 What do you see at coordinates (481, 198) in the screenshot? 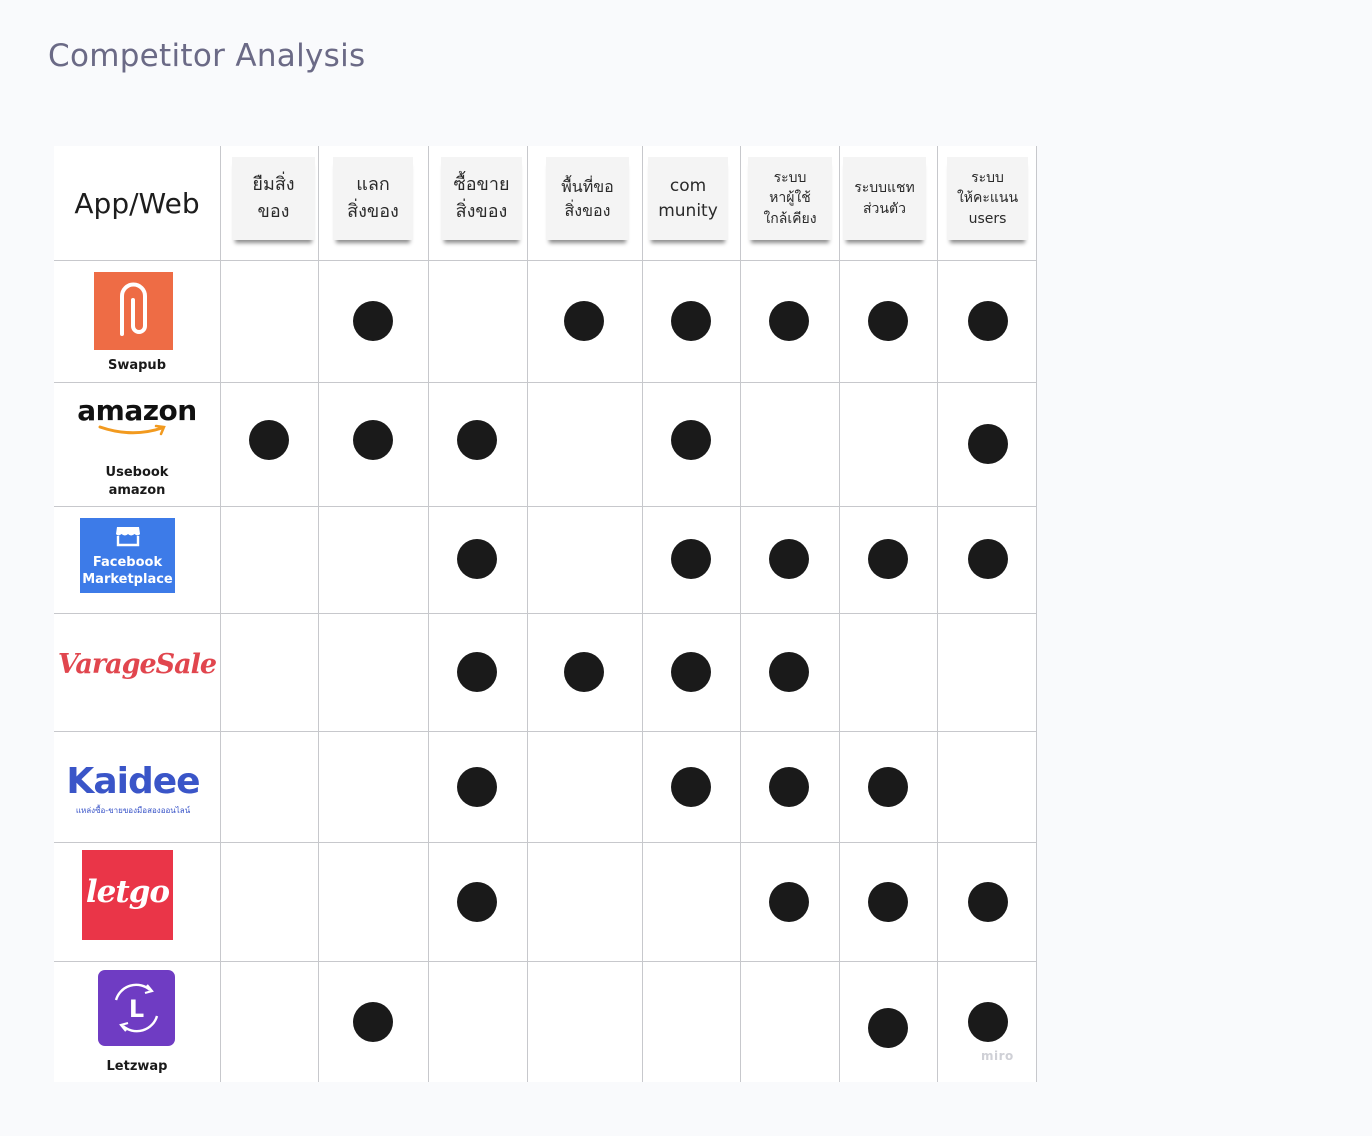
I see `column-header-2: ซื้อขายสิ่งของ` at bounding box center [481, 198].